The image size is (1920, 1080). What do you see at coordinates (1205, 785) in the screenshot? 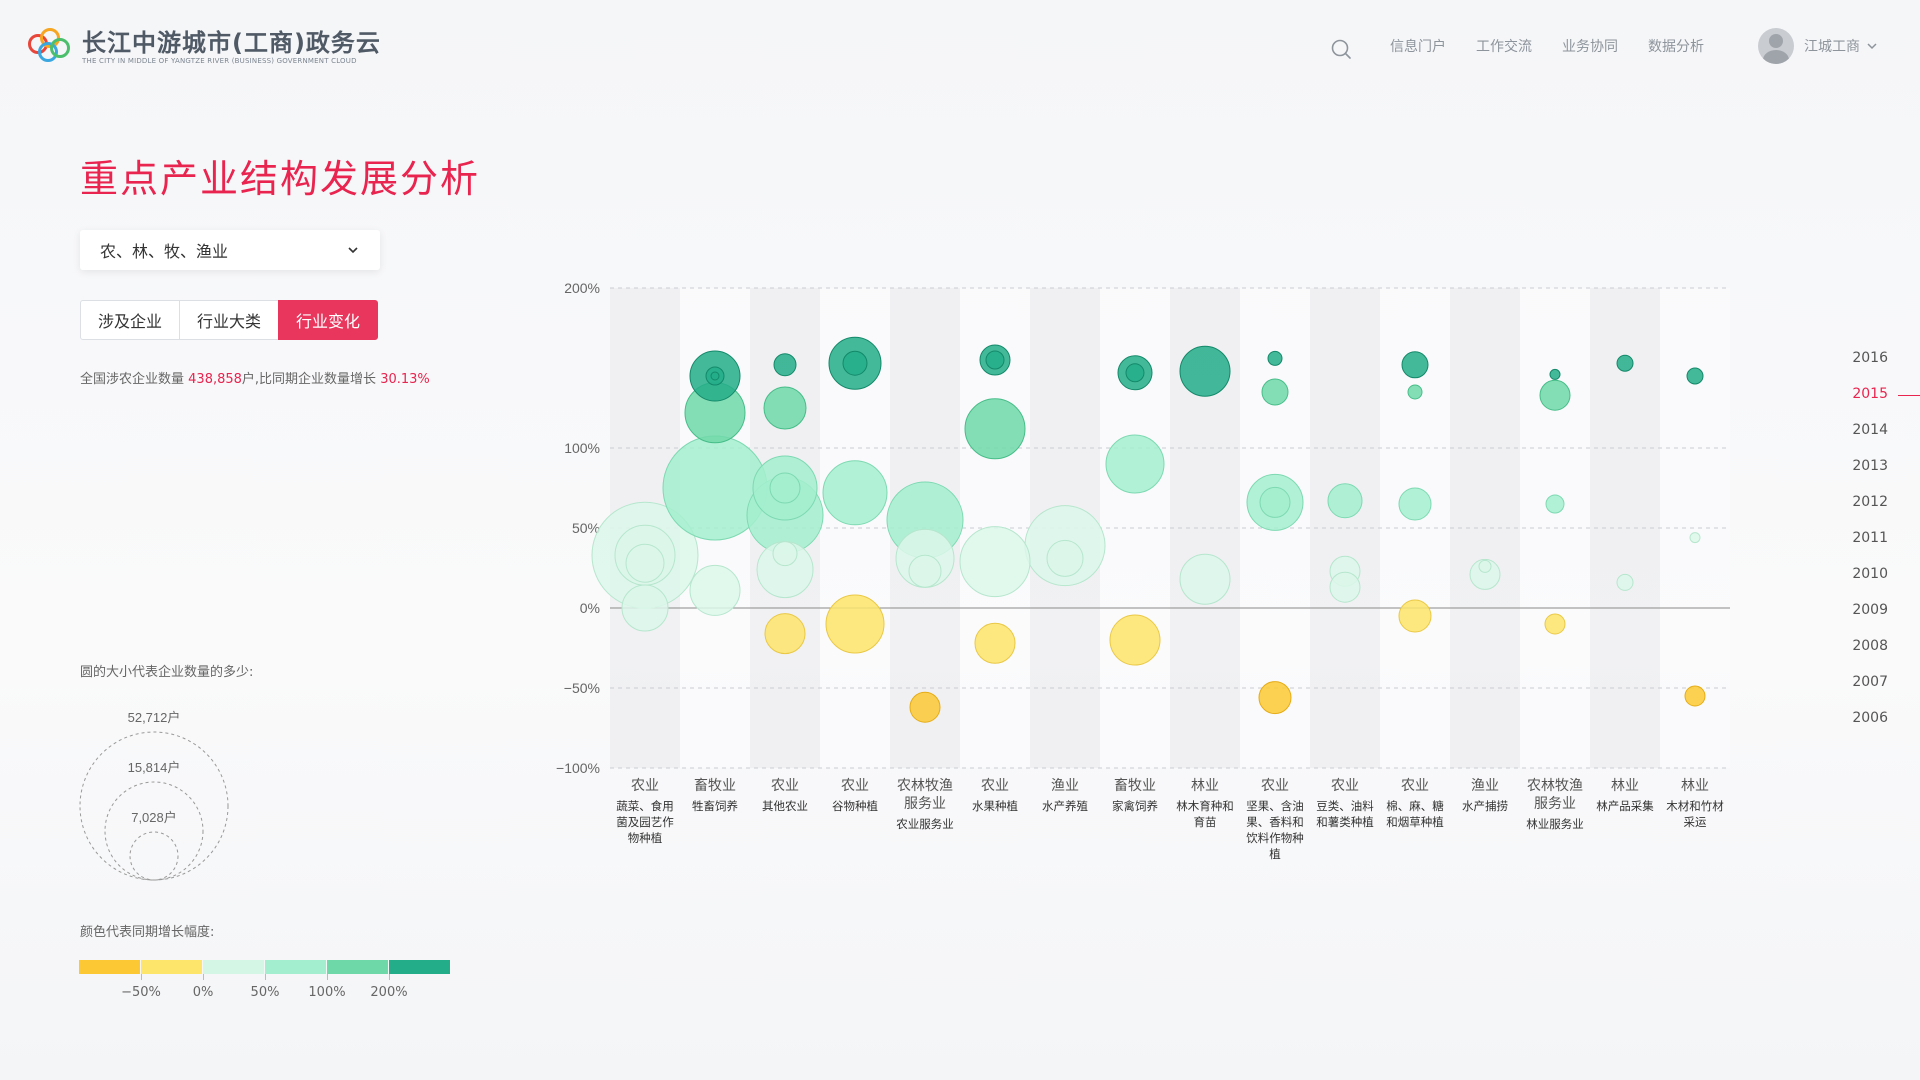
I see `category-group-label: 林业` at bounding box center [1205, 785].